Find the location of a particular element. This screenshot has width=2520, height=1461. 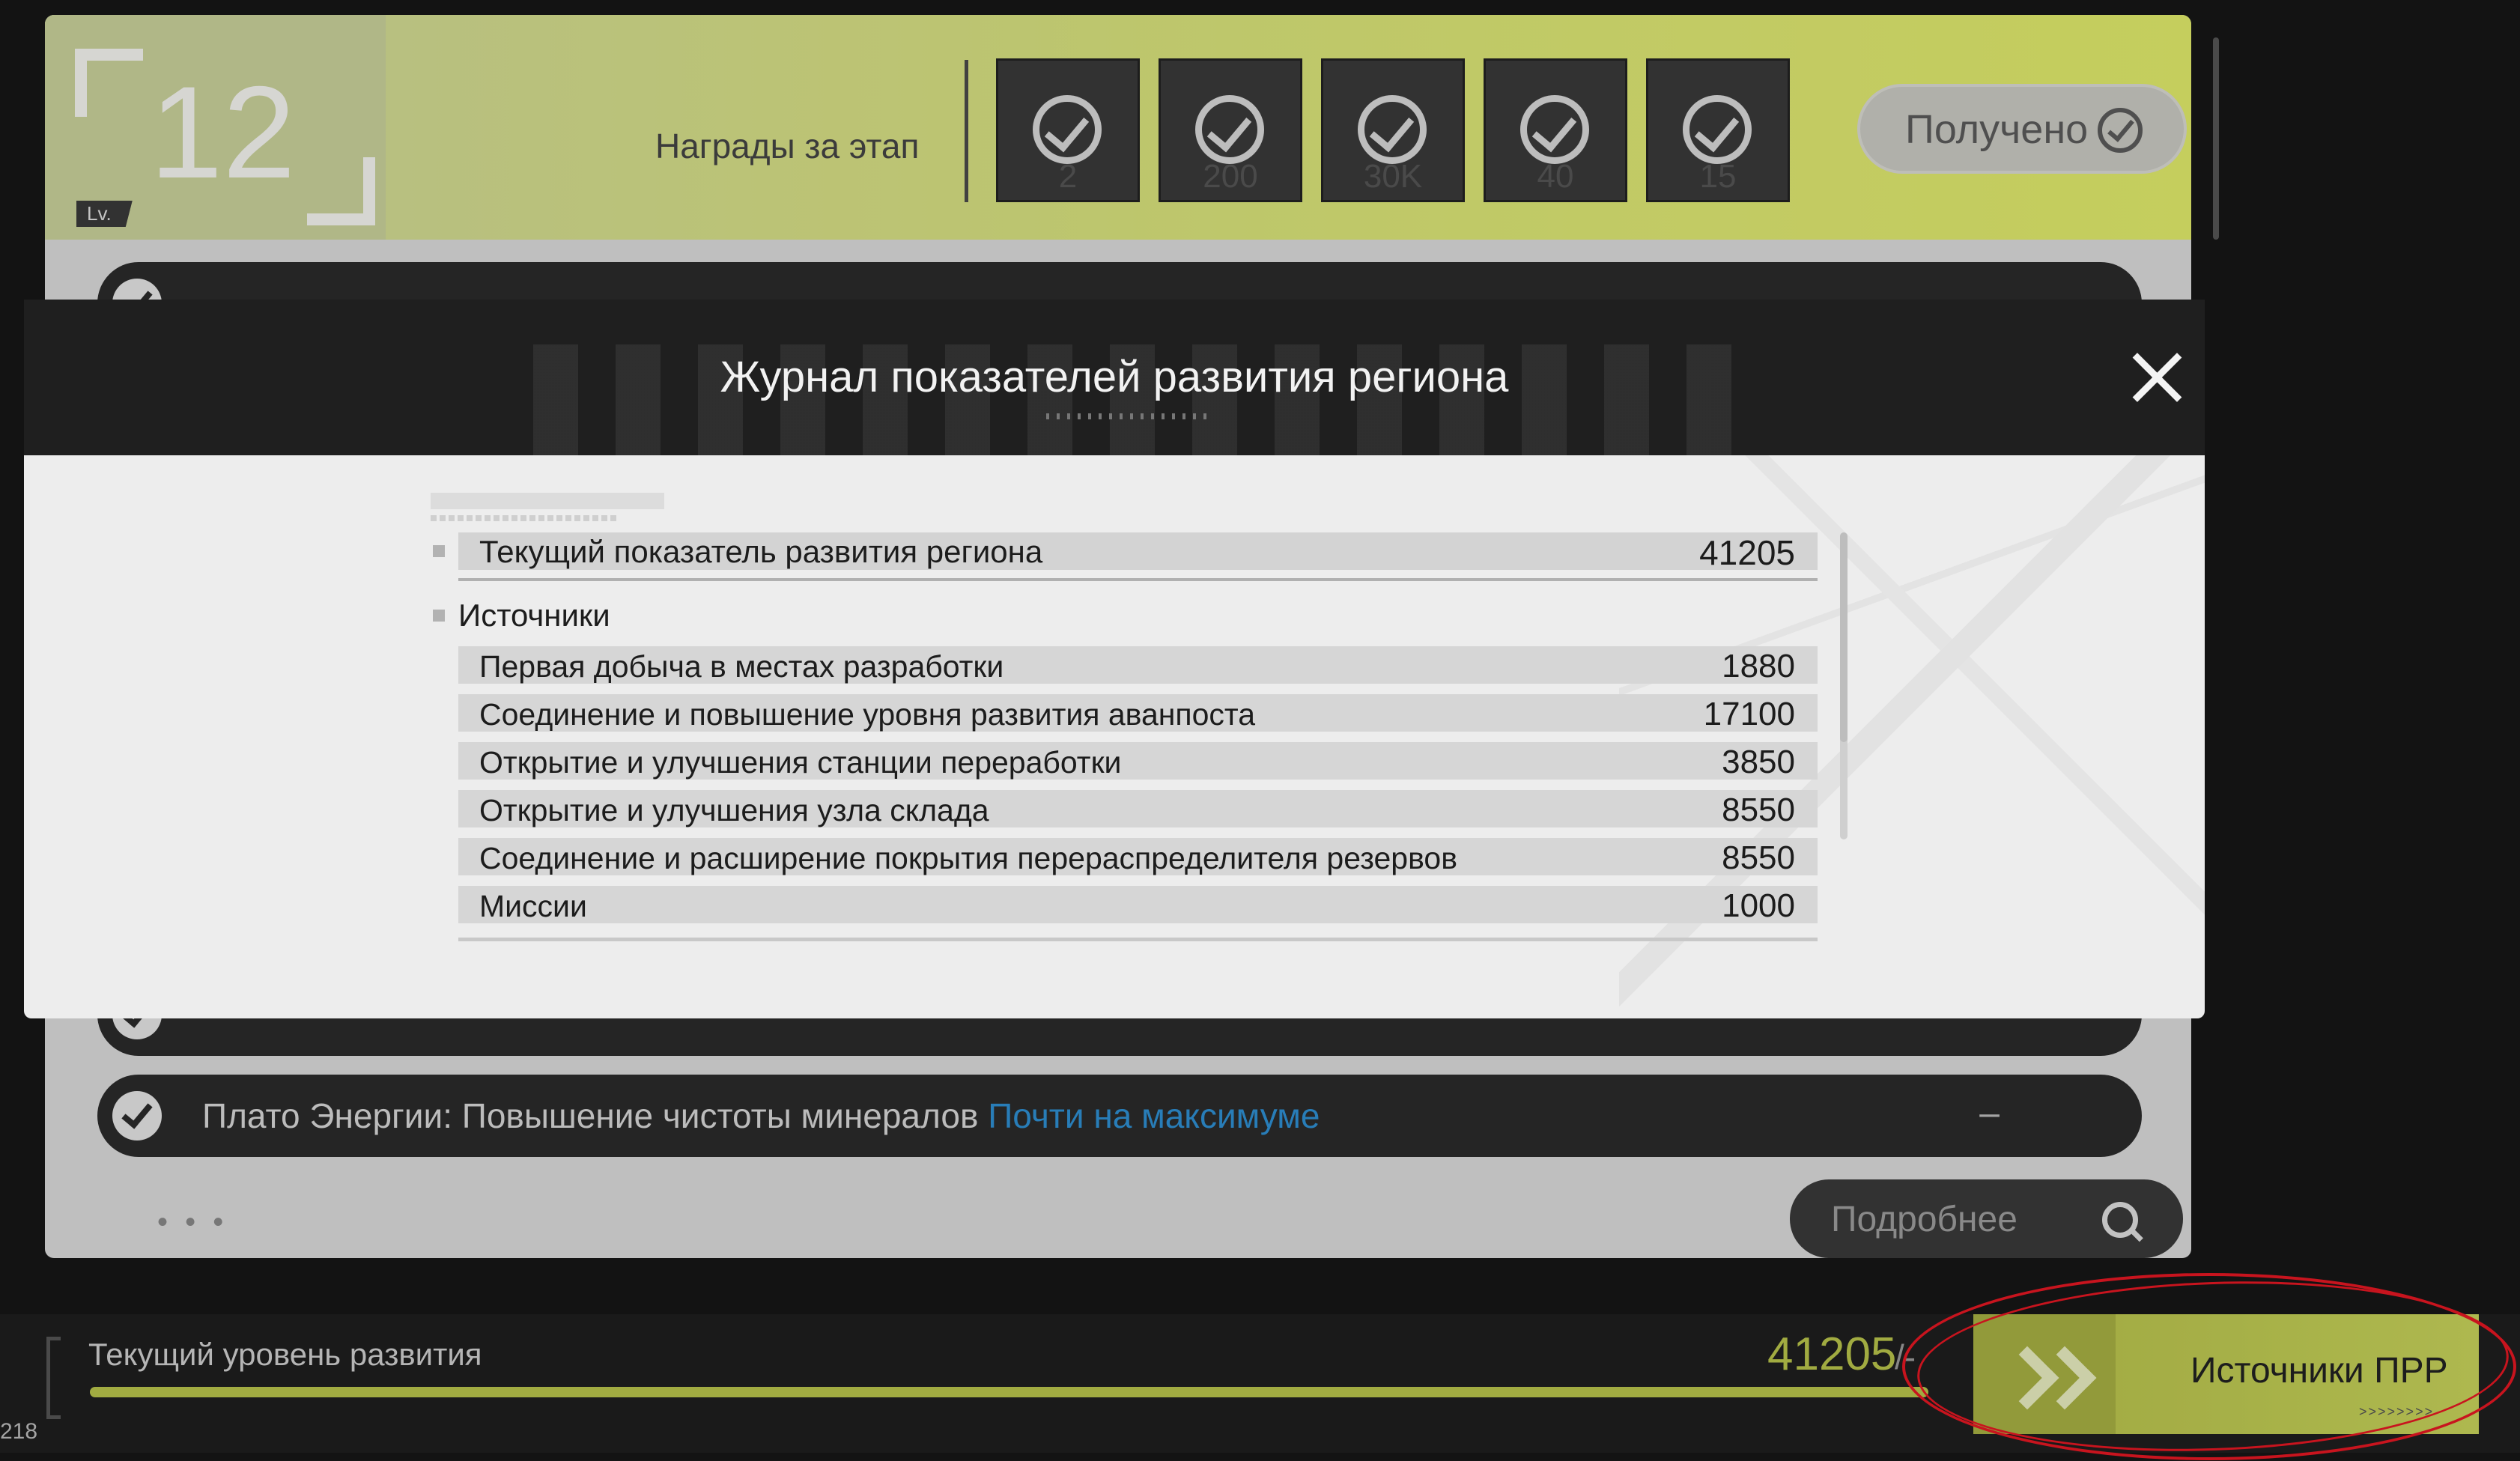

modal-title: Журнал показателей развития региона is located at coordinates (1114, 377).